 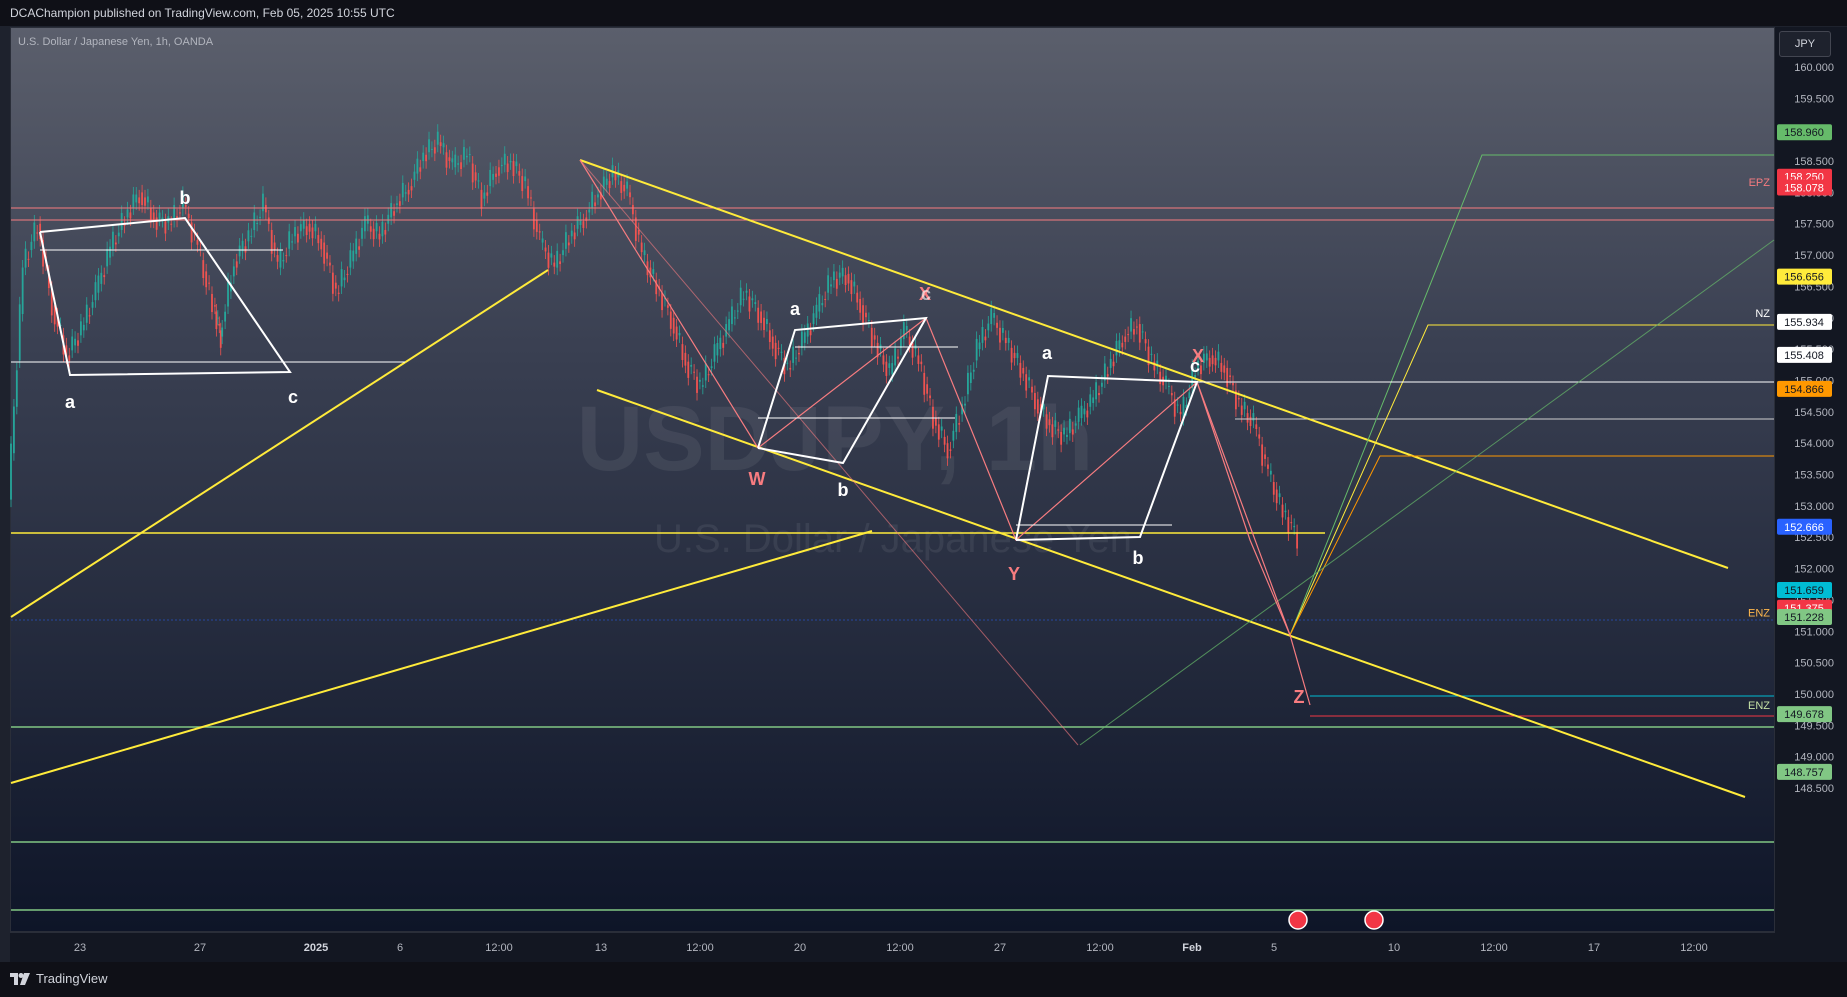 What do you see at coordinates (70, 402) in the screenshot?
I see `wave-label-a-left: a` at bounding box center [70, 402].